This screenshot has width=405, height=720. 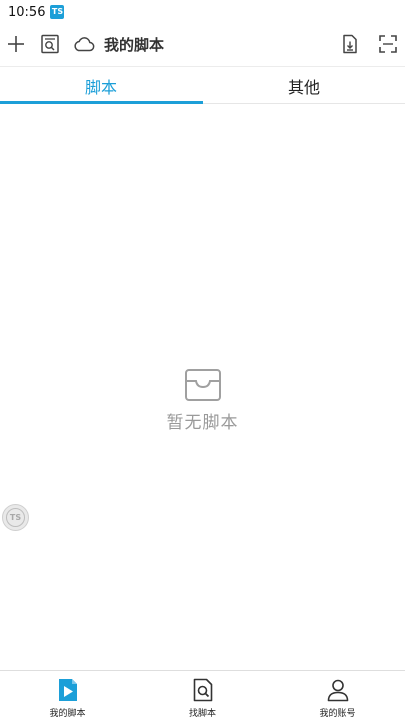 What do you see at coordinates (202, 45) in the screenshot?
I see `toolbar: 我的脚本` at bounding box center [202, 45].